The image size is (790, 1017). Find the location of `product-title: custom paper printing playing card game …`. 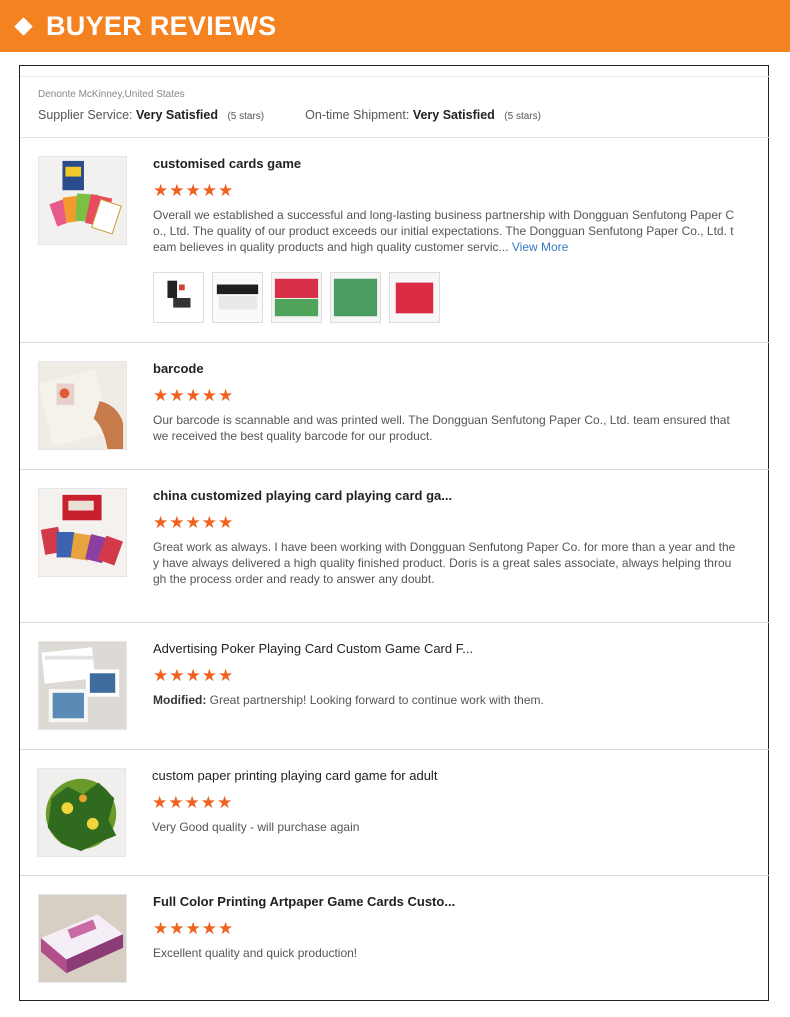

product-title: custom paper printing playing card game … is located at coordinates (294, 775).